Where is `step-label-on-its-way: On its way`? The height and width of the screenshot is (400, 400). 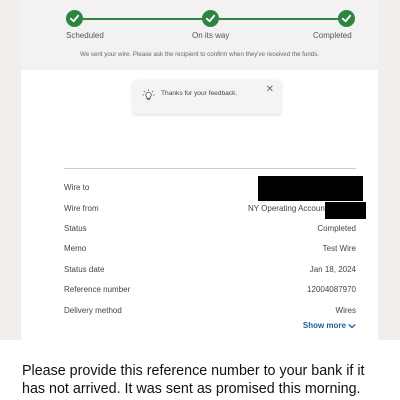
step-label-on-its-way: On its way is located at coordinates (211, 35).